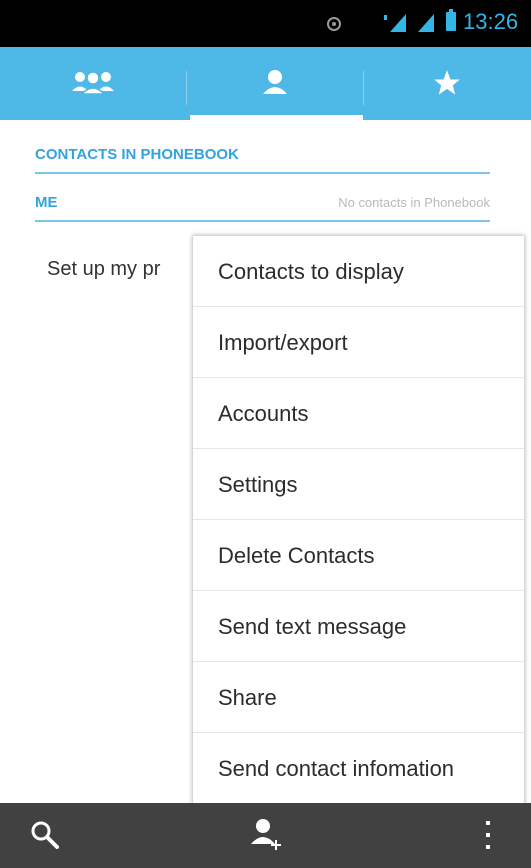  I want to click on menu-item-send-contact-information: Send contact infomation, so click(358, 768).